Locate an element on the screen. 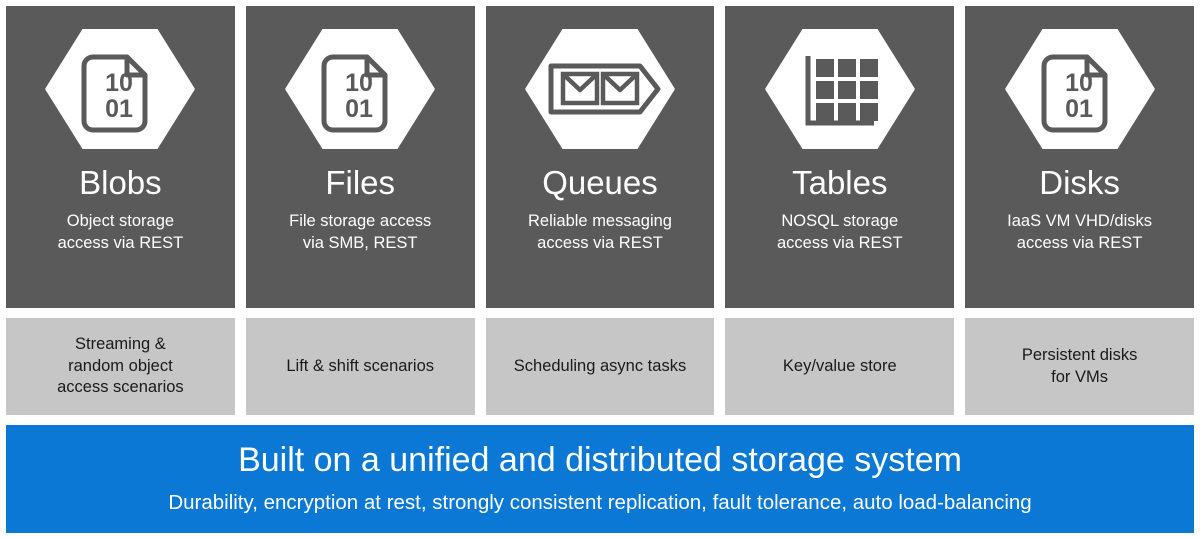 This screenshot has width=1200, height=539. service-title-blobs: Blobs is located at coordinates (120, 182).